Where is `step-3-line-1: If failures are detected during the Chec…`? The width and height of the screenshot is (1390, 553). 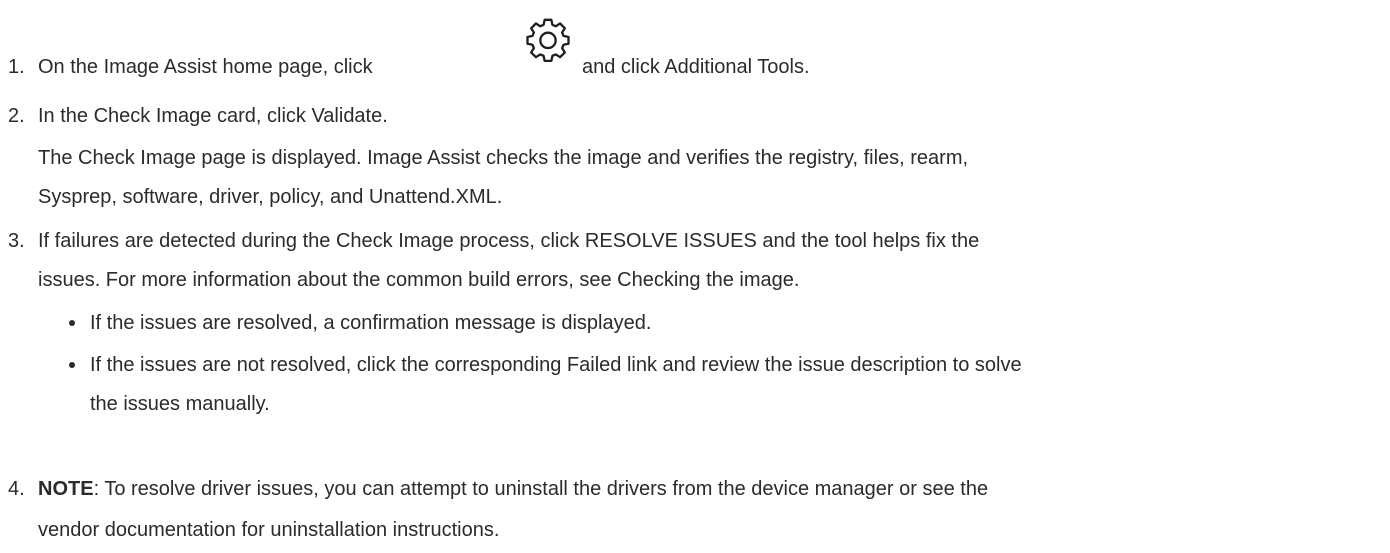
step-3-line-1: If failures are detected during the Chec… is located at coordinates (509, 241).